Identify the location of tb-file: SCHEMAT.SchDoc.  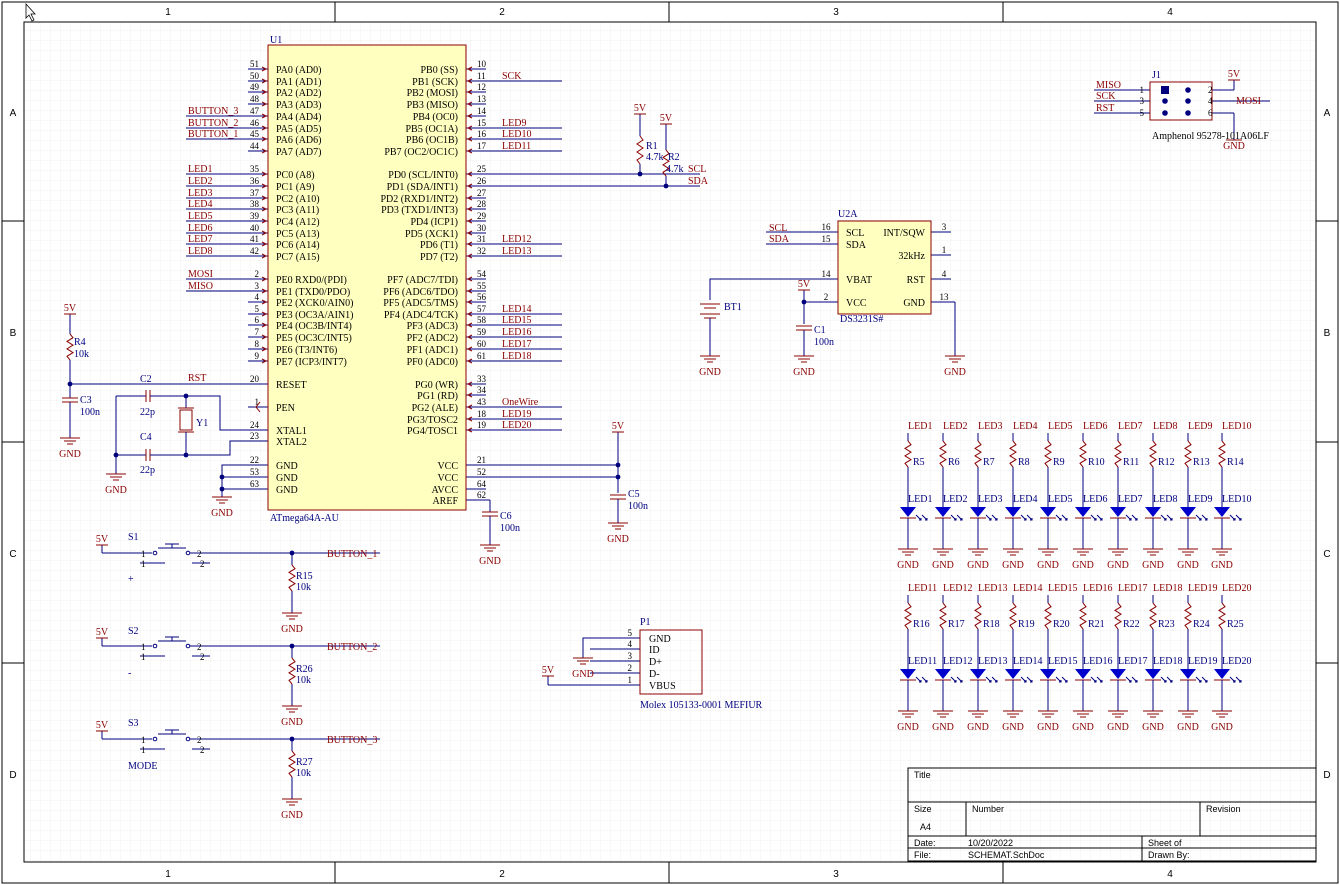
(1006, 855).